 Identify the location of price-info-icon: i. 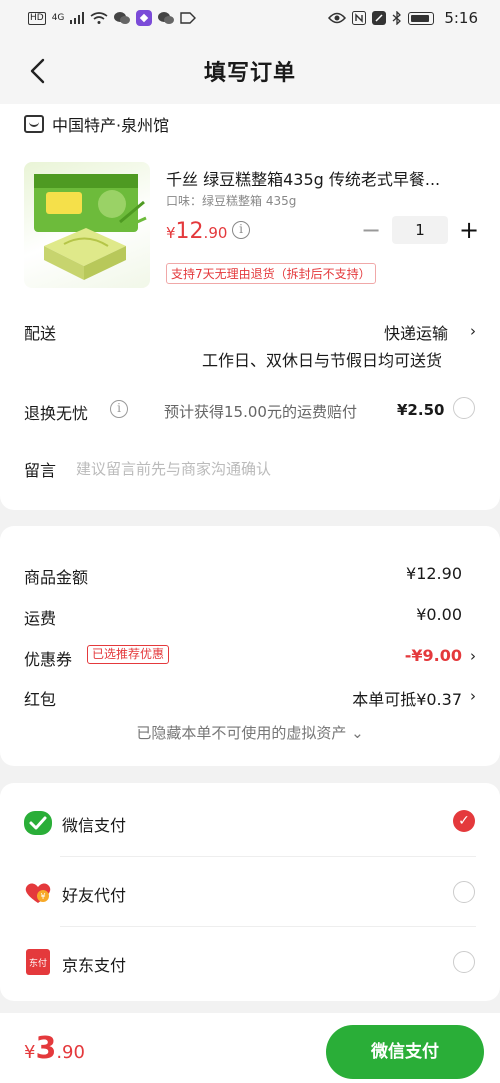
(241, 230).